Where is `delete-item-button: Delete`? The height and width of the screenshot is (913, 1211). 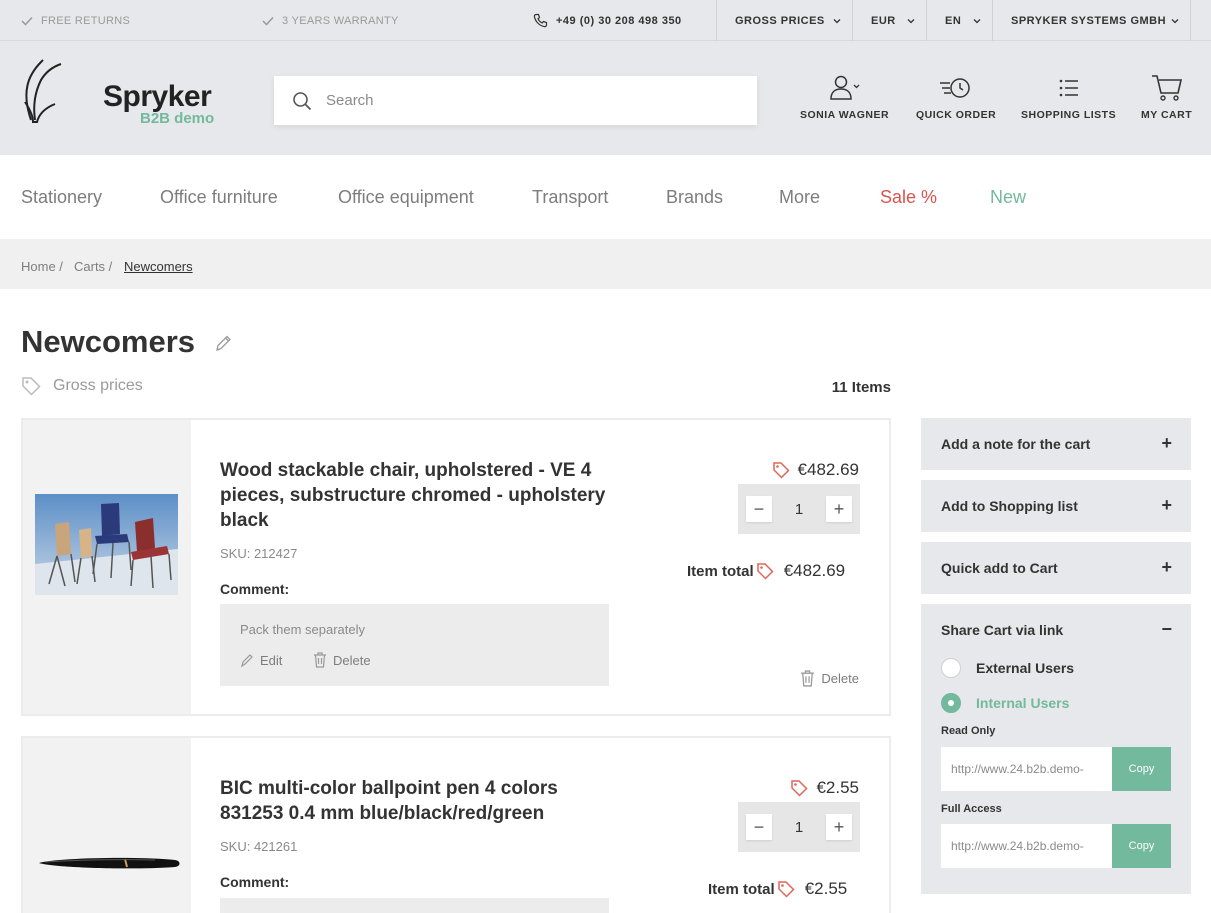 delete-item-button: Delete is located at coordinates (829, 678).